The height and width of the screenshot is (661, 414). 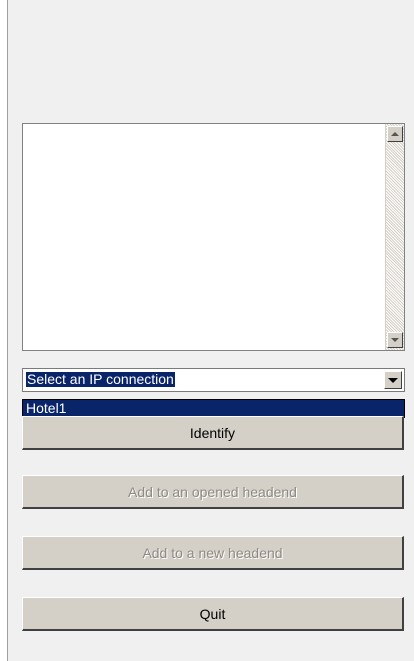 What do you see at coordinates (213, 614) in the screenshot?
I see `quit-button: Quit` at bounding box center [213, 614].